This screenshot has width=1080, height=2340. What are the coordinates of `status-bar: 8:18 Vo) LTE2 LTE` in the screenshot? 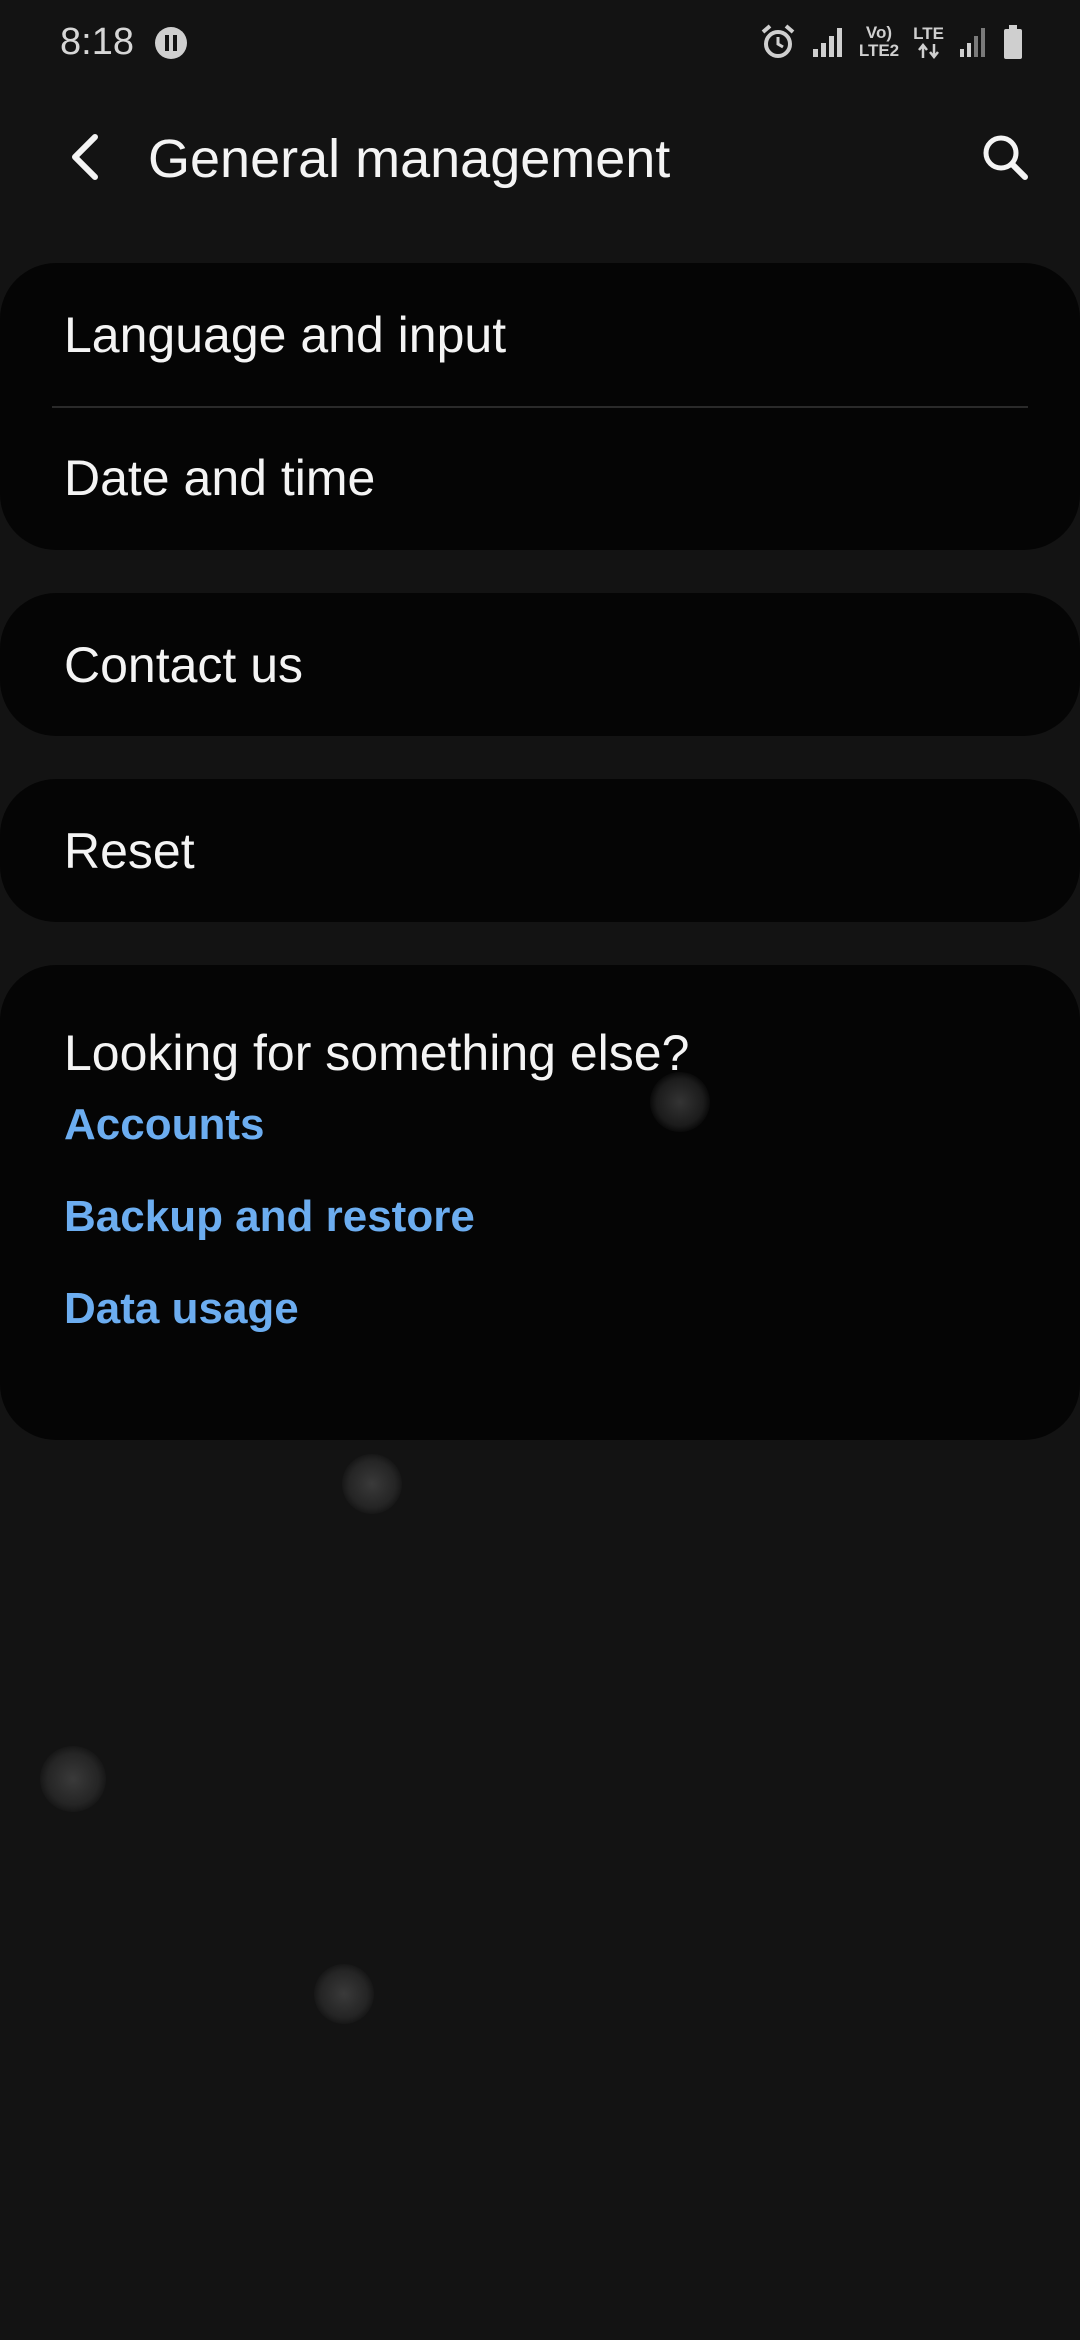 It's located at (540, 42).